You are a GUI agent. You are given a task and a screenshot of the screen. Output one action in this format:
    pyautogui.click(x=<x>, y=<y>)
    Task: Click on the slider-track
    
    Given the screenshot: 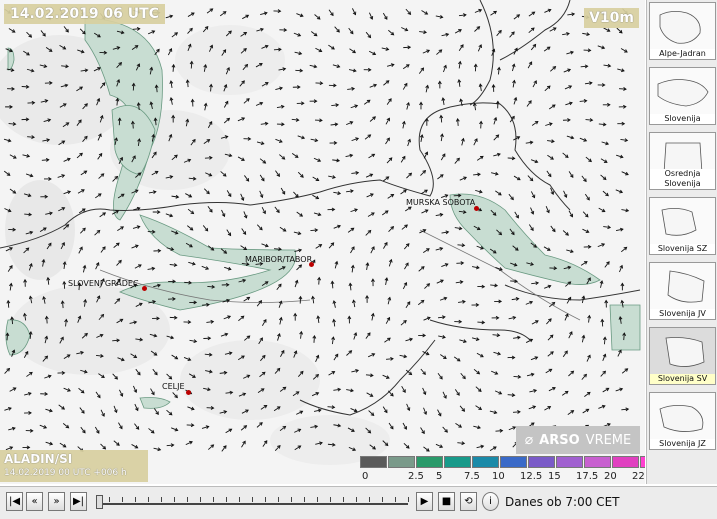 What is the action you would take?
    pyautogui.click(x=252, y=504)
    